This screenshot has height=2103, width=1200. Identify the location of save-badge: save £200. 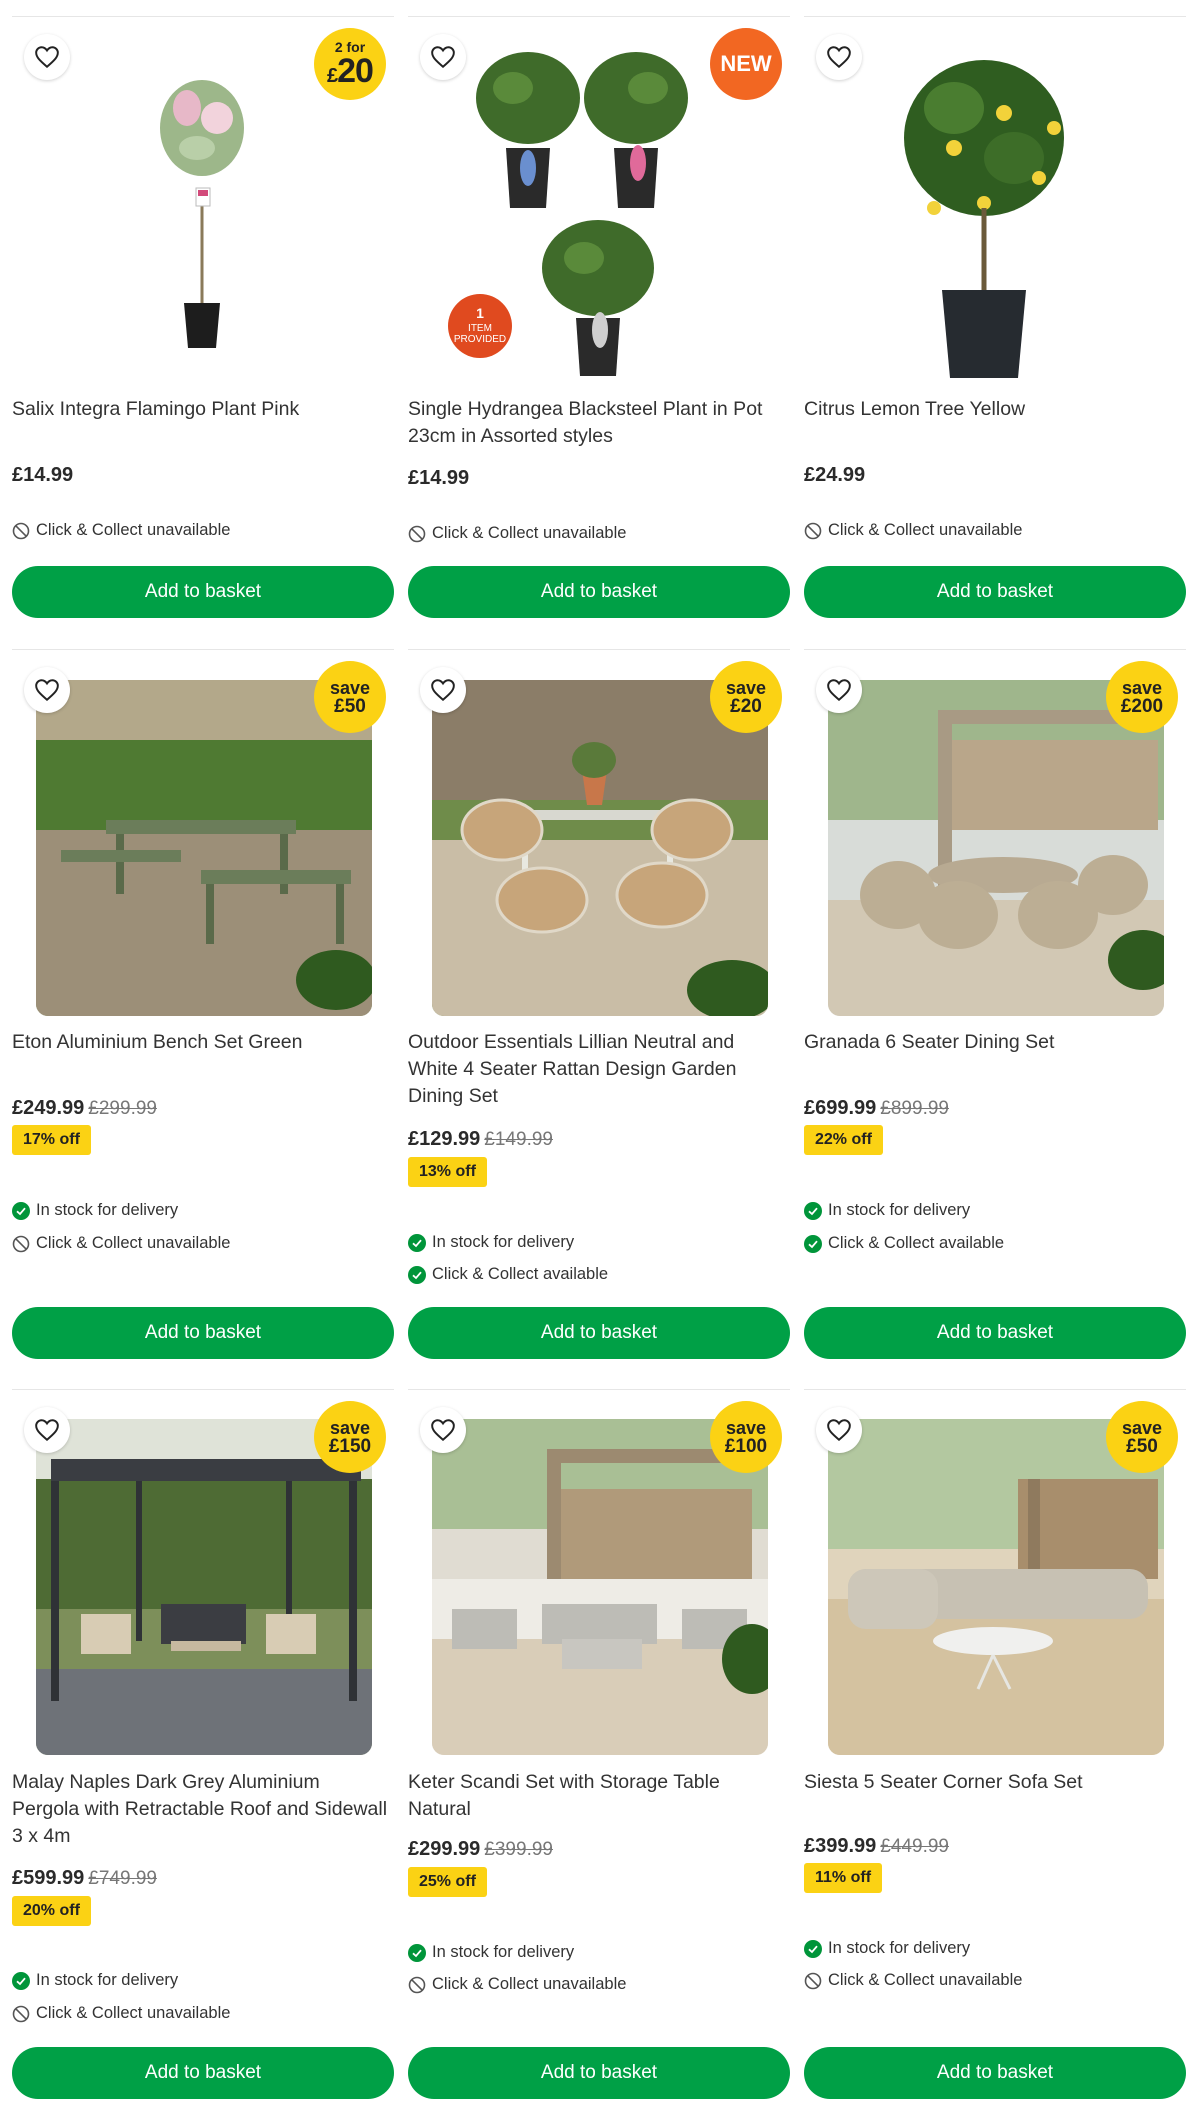
(1142, 697).